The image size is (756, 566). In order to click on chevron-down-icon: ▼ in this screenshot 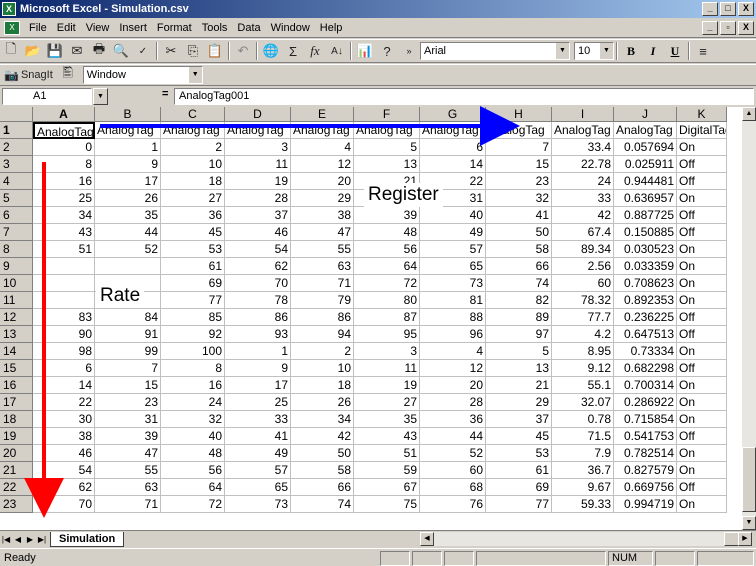, I will do `click(194, 75)`.